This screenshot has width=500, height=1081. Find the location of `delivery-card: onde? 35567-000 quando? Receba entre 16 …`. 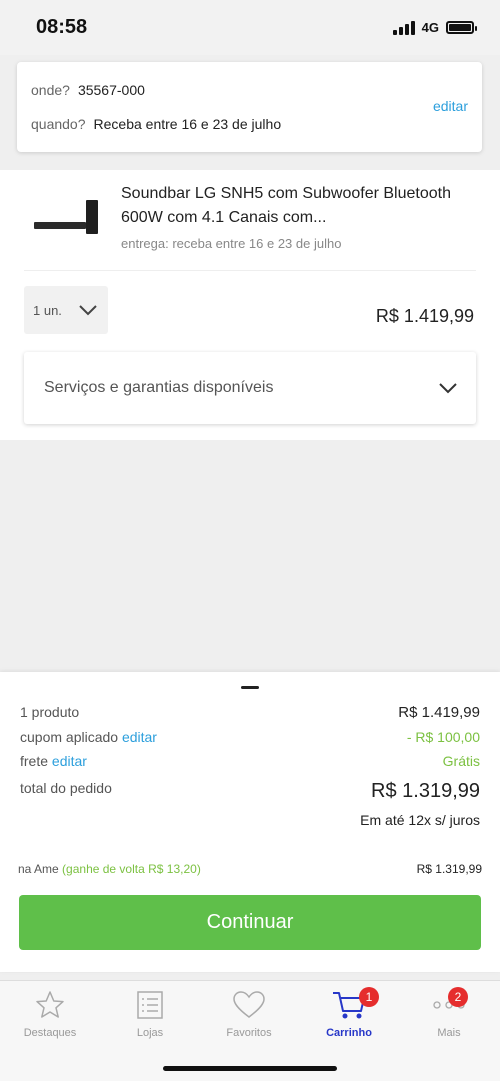

delivery-card: onde? 35567-000 quando? Receba entre 16 … is located at coordinates (249, 107).